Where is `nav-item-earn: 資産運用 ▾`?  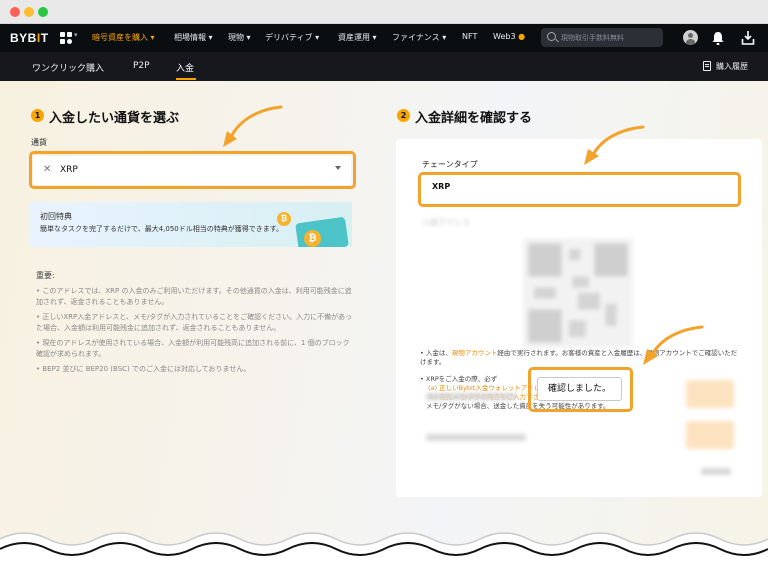 nav-item-earn: 資産運用 ▾ is located at coordinates (357, 37).